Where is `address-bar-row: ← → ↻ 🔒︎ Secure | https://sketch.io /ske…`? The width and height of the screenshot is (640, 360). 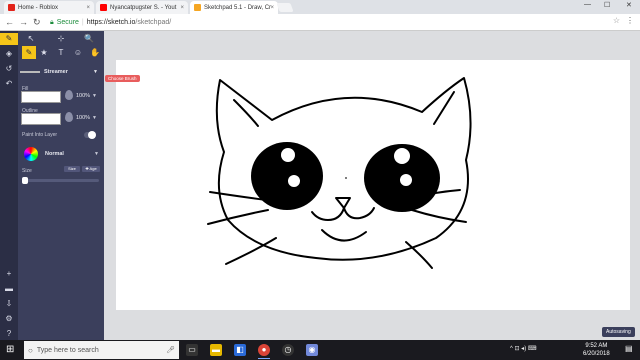 address-bar-row: ← → ↻ 🔒︎ Secure | https://sketch.io /ske… is located at coordinates (320, 22).